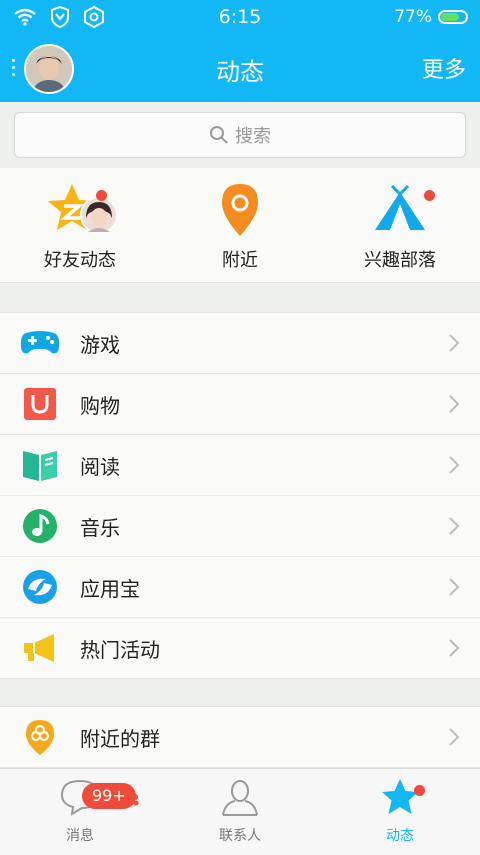 This screenshot has height=855, width=480. Describe the element at coordinates (100, 467) in the screenshot. I see `menu-item-label: 阅读` at that location.